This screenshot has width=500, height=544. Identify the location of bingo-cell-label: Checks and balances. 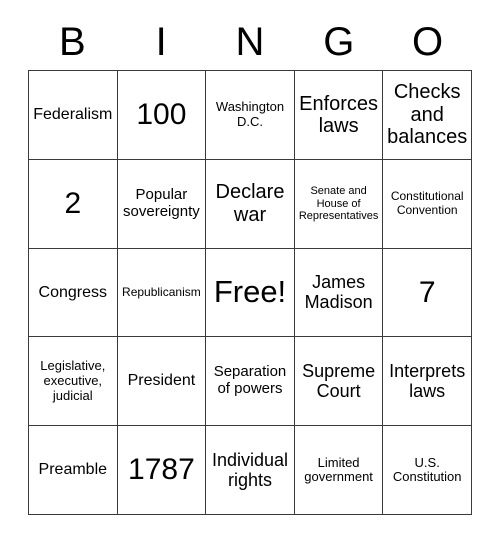
(427, 115).